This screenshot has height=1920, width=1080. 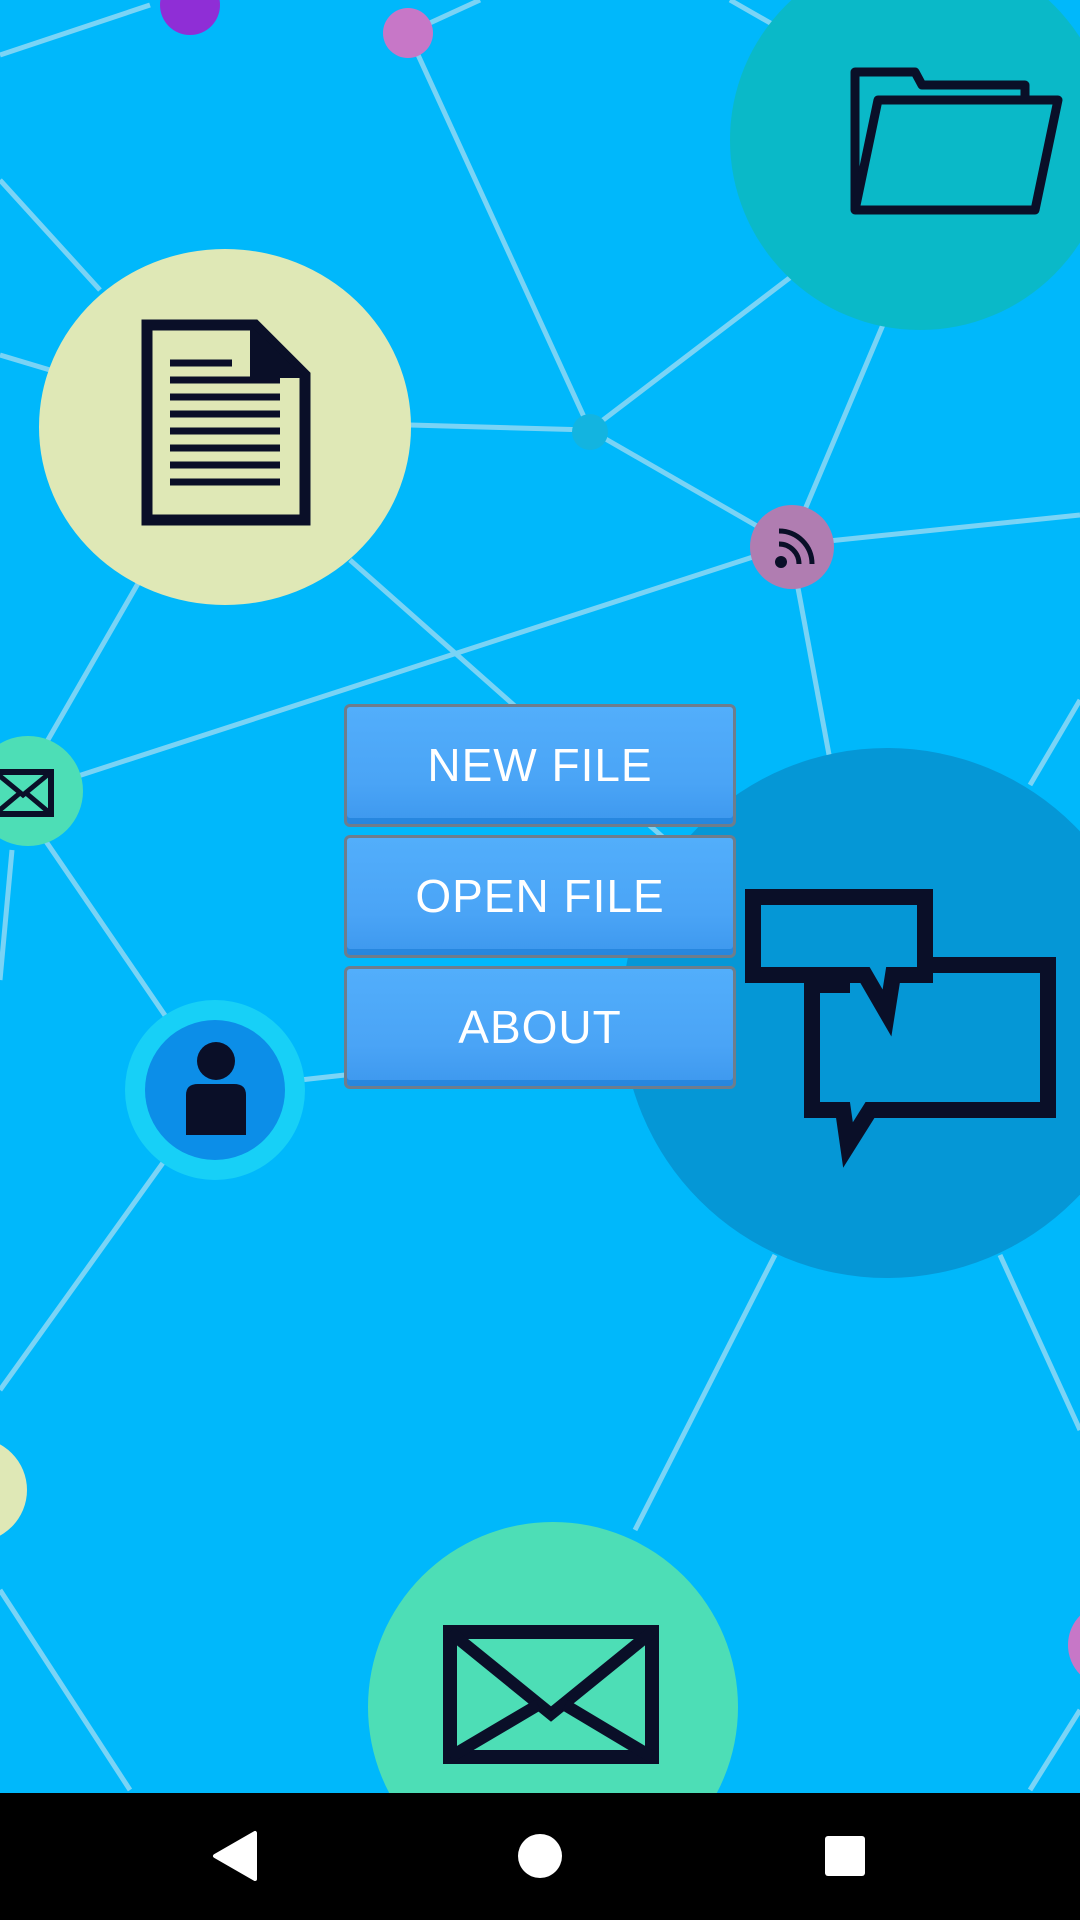 I want to click on purple-node, so click(x=190, y=17).